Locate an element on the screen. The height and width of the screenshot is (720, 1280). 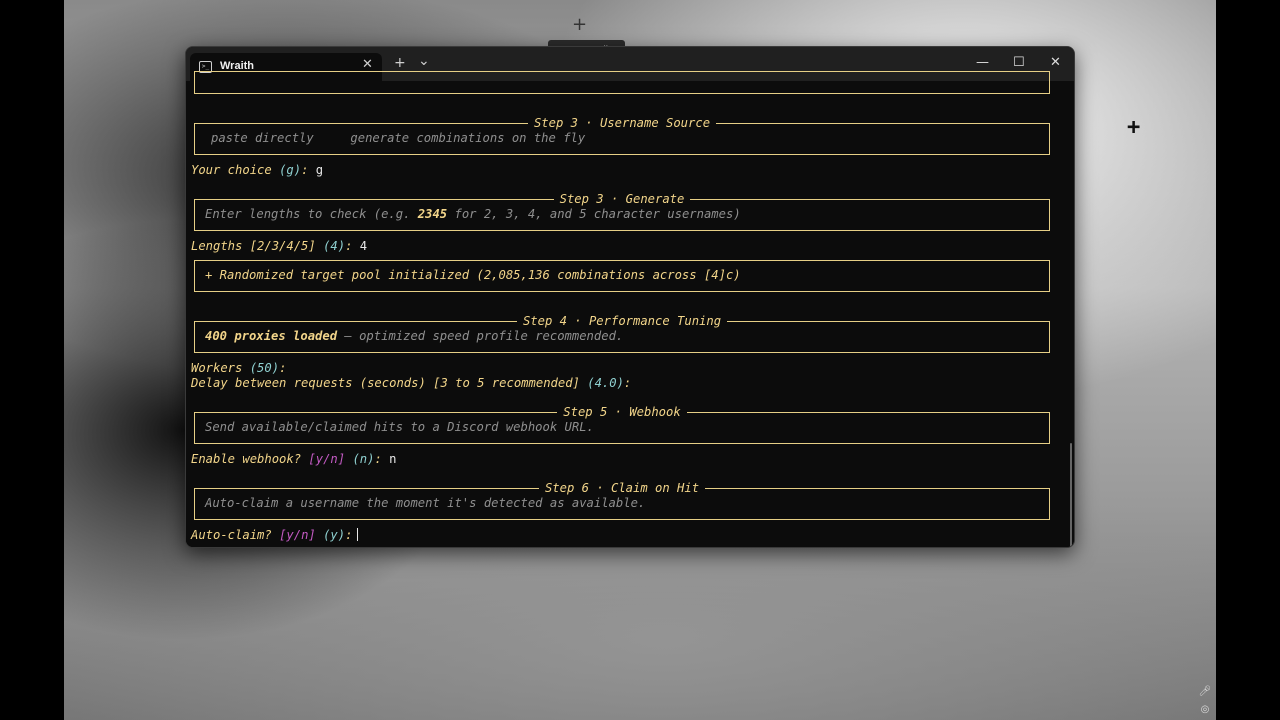
text-cursor is located at coordinates (357, 534).